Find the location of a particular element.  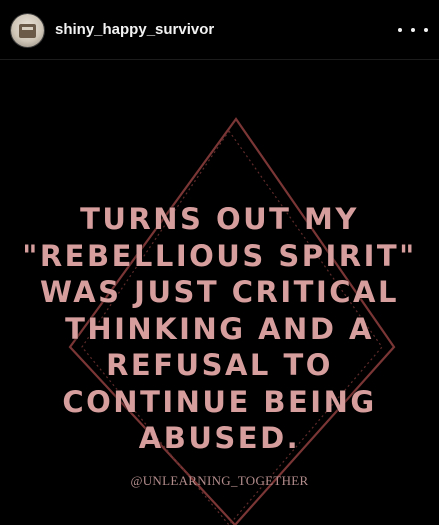

quote-line: "REBELLIOUS SPIRIT" is located at coordinates (219, 255).